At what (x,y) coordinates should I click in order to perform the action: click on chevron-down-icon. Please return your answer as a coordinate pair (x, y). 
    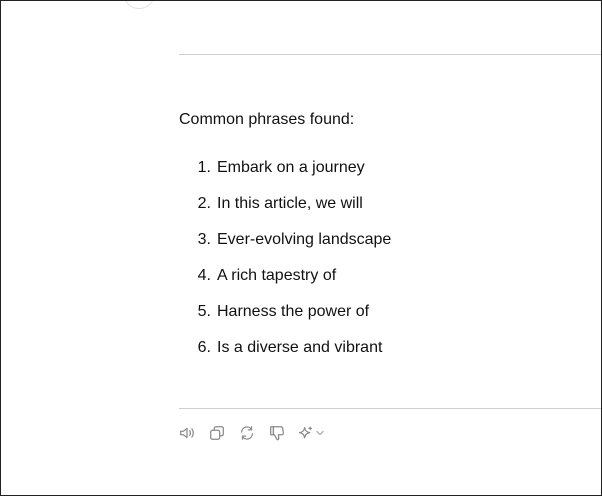
    Looking at the image, I should click on (320, 433).